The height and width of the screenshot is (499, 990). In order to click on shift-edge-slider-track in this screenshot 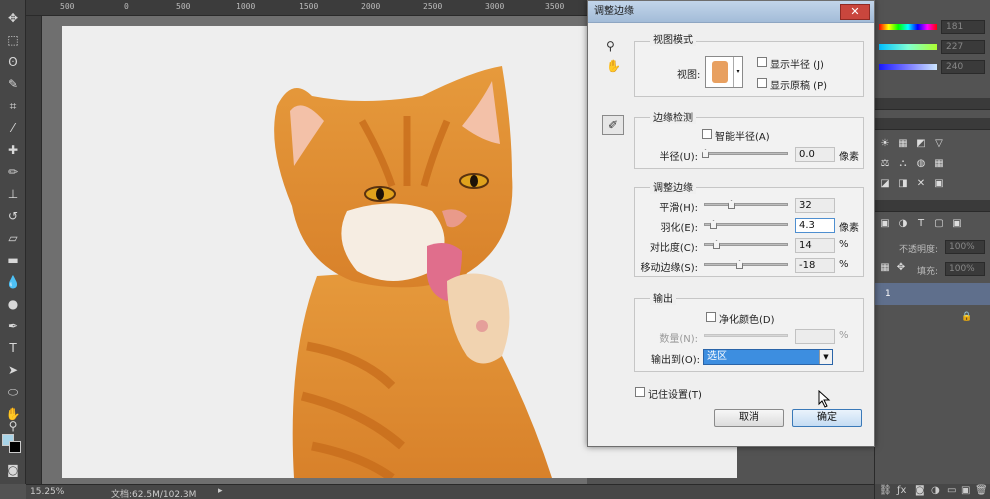, I will do `click(746, 264)`.